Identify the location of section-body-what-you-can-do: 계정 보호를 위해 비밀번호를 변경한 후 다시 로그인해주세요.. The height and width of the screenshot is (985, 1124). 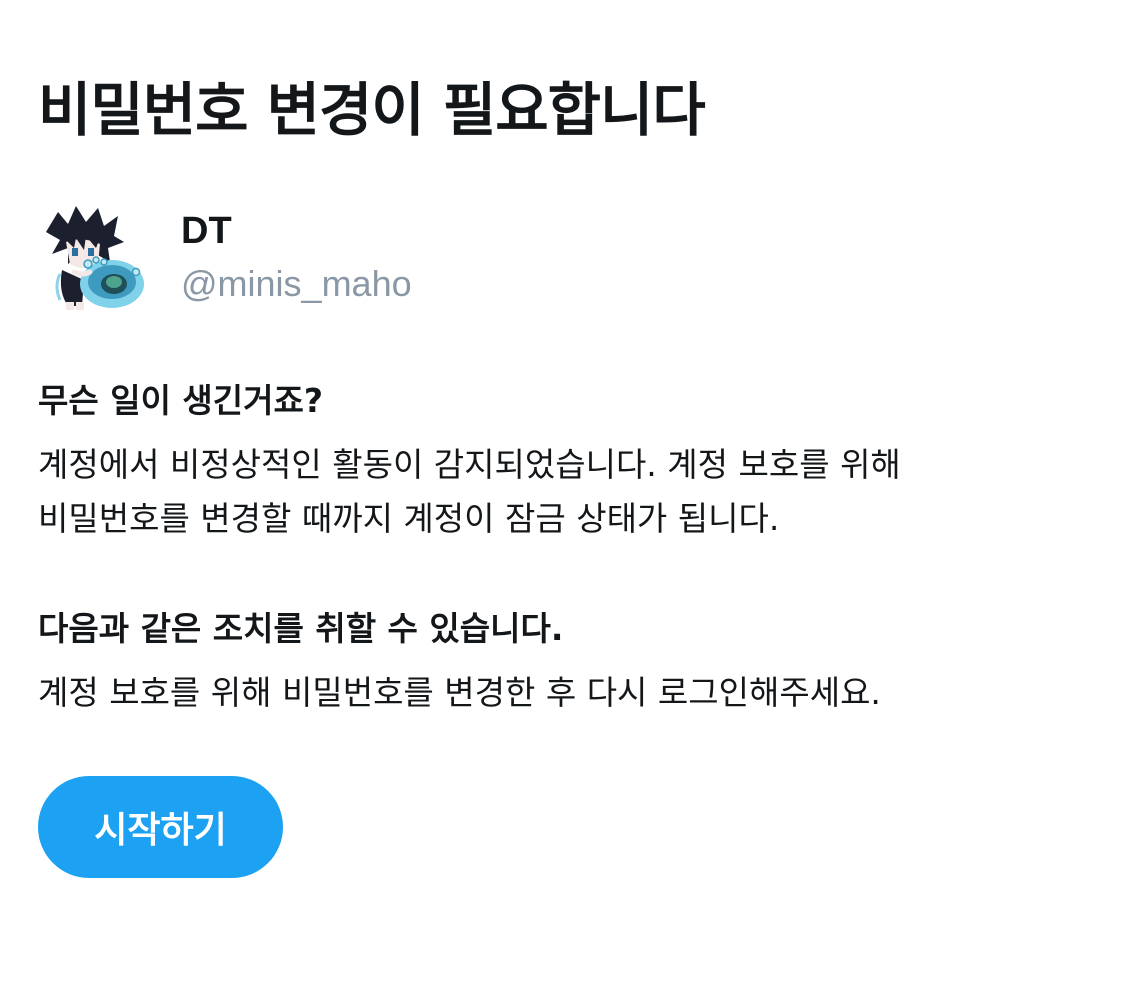
(568, 693).